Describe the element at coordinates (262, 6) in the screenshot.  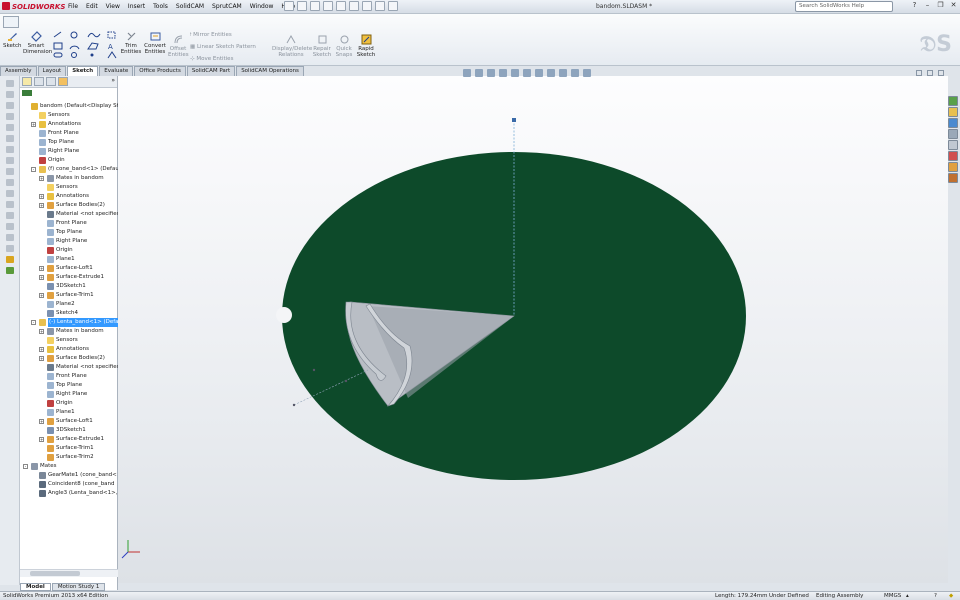
I see `menu-window: Window` at that location.